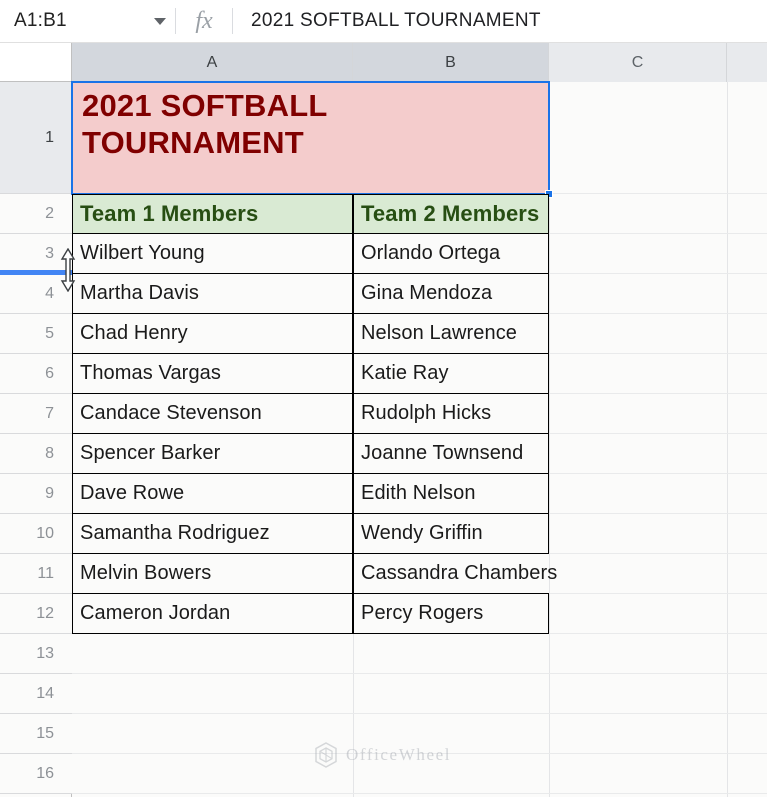 The height and width of the screenshot is (797, 767). What do you see at coordinates (459, 573) in the screenshot?
I see `cell-value: Cassandra Chambers` at bounding box center [459, 573].